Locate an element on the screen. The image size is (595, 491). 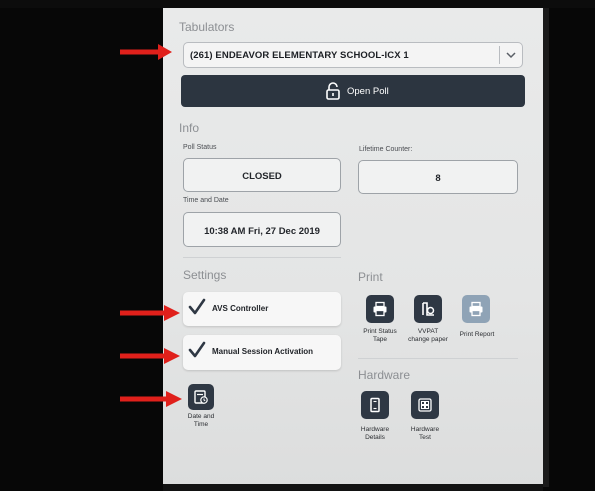
info-heading: Info is located at coordinates (189, 128).